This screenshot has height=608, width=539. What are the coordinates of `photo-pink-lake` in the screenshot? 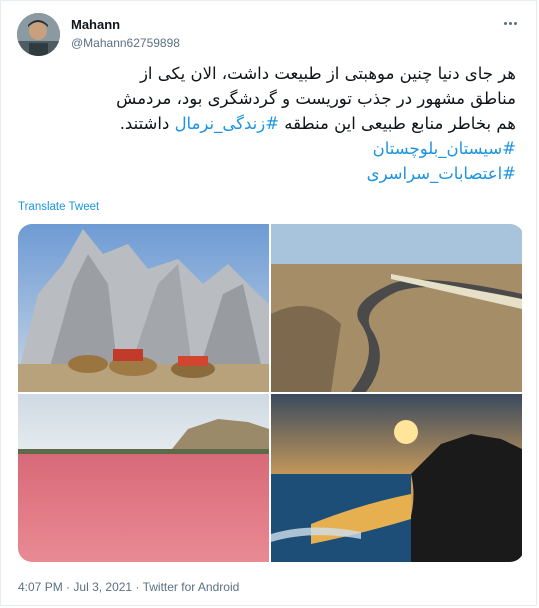 It's located at (143, 478).